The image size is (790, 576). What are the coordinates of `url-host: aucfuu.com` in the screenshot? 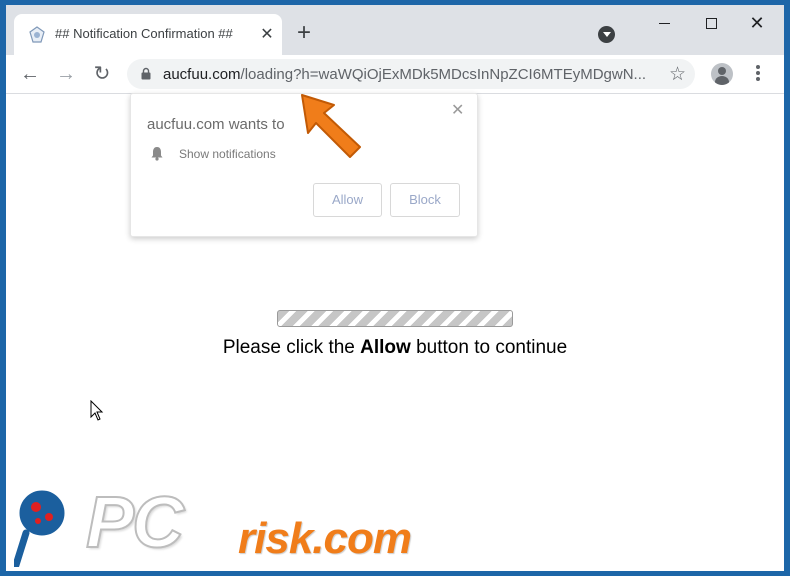 It's located at (202, 74).